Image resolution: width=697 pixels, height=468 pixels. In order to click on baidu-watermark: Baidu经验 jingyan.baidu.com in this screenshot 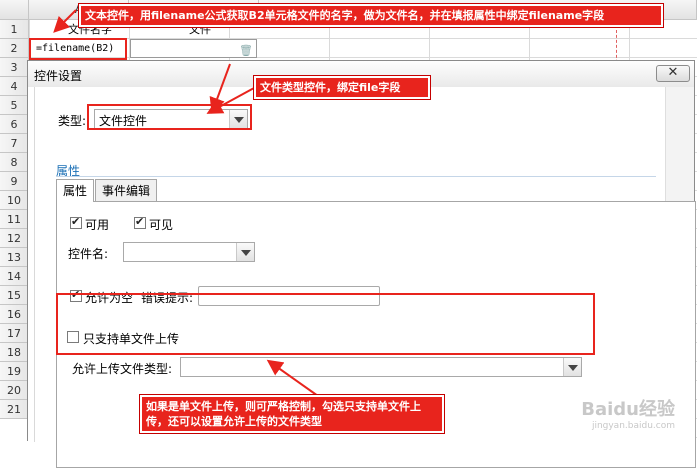, I will do `click(628, 413)`.